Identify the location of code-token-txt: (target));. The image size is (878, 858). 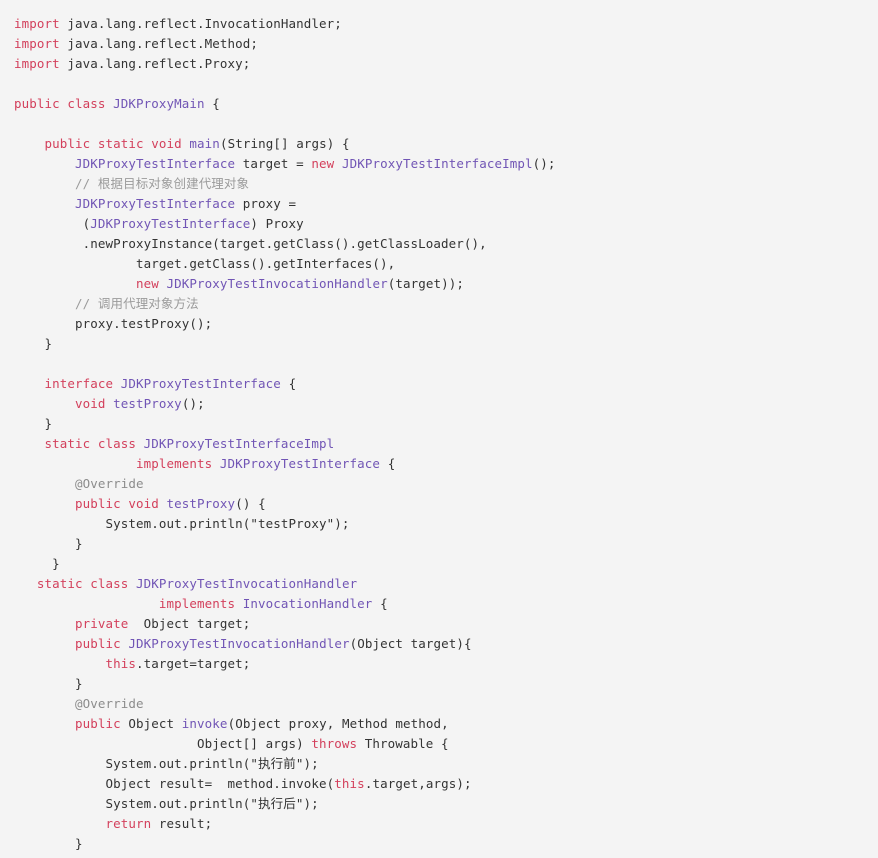
(425, 283).